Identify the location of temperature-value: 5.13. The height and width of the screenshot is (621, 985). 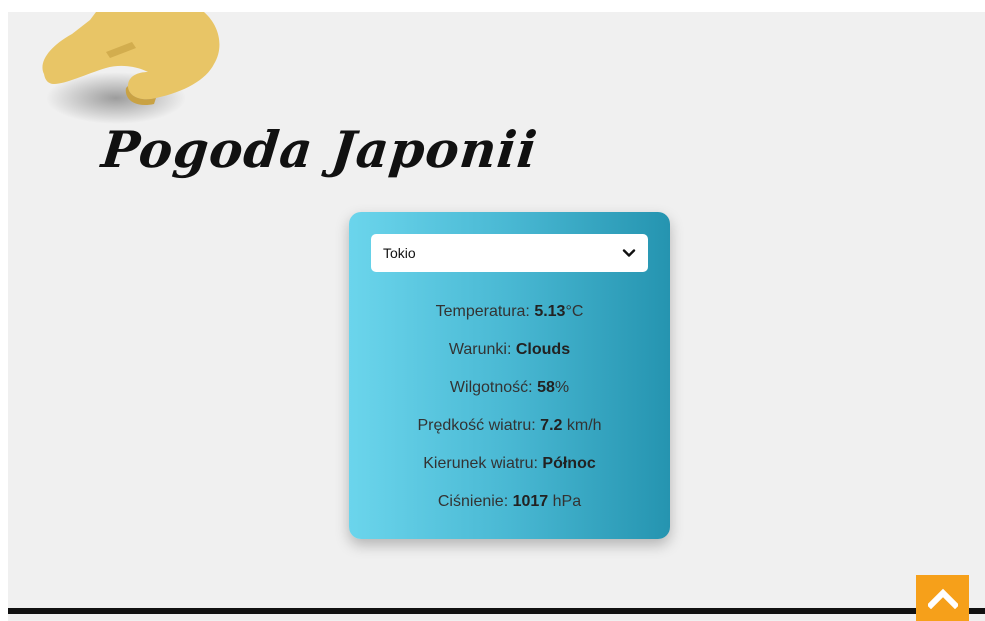
(550, 311).